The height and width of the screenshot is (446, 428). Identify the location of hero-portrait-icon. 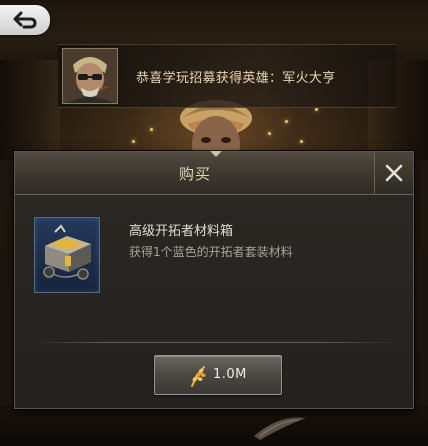
(90, 76).